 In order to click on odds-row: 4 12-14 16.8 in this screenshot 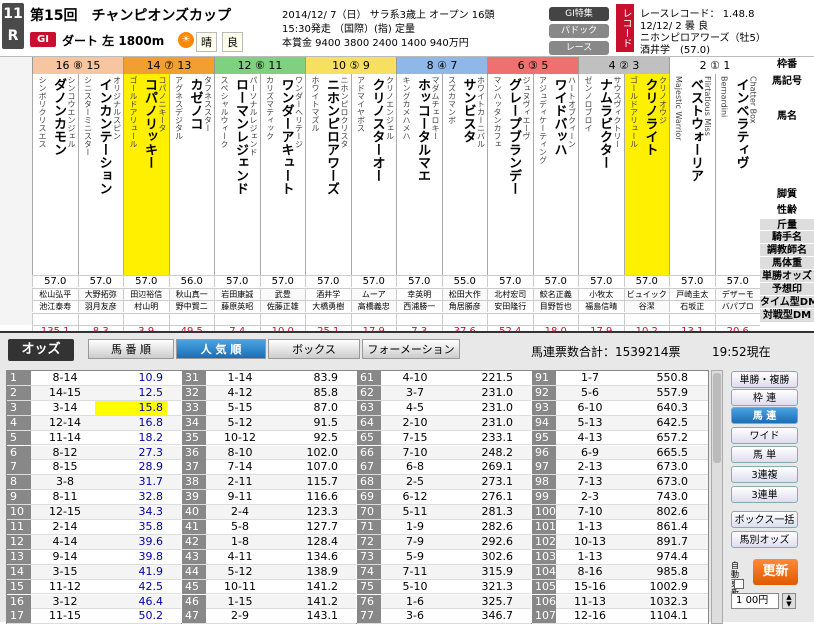, I will do `click(94, 423)`.